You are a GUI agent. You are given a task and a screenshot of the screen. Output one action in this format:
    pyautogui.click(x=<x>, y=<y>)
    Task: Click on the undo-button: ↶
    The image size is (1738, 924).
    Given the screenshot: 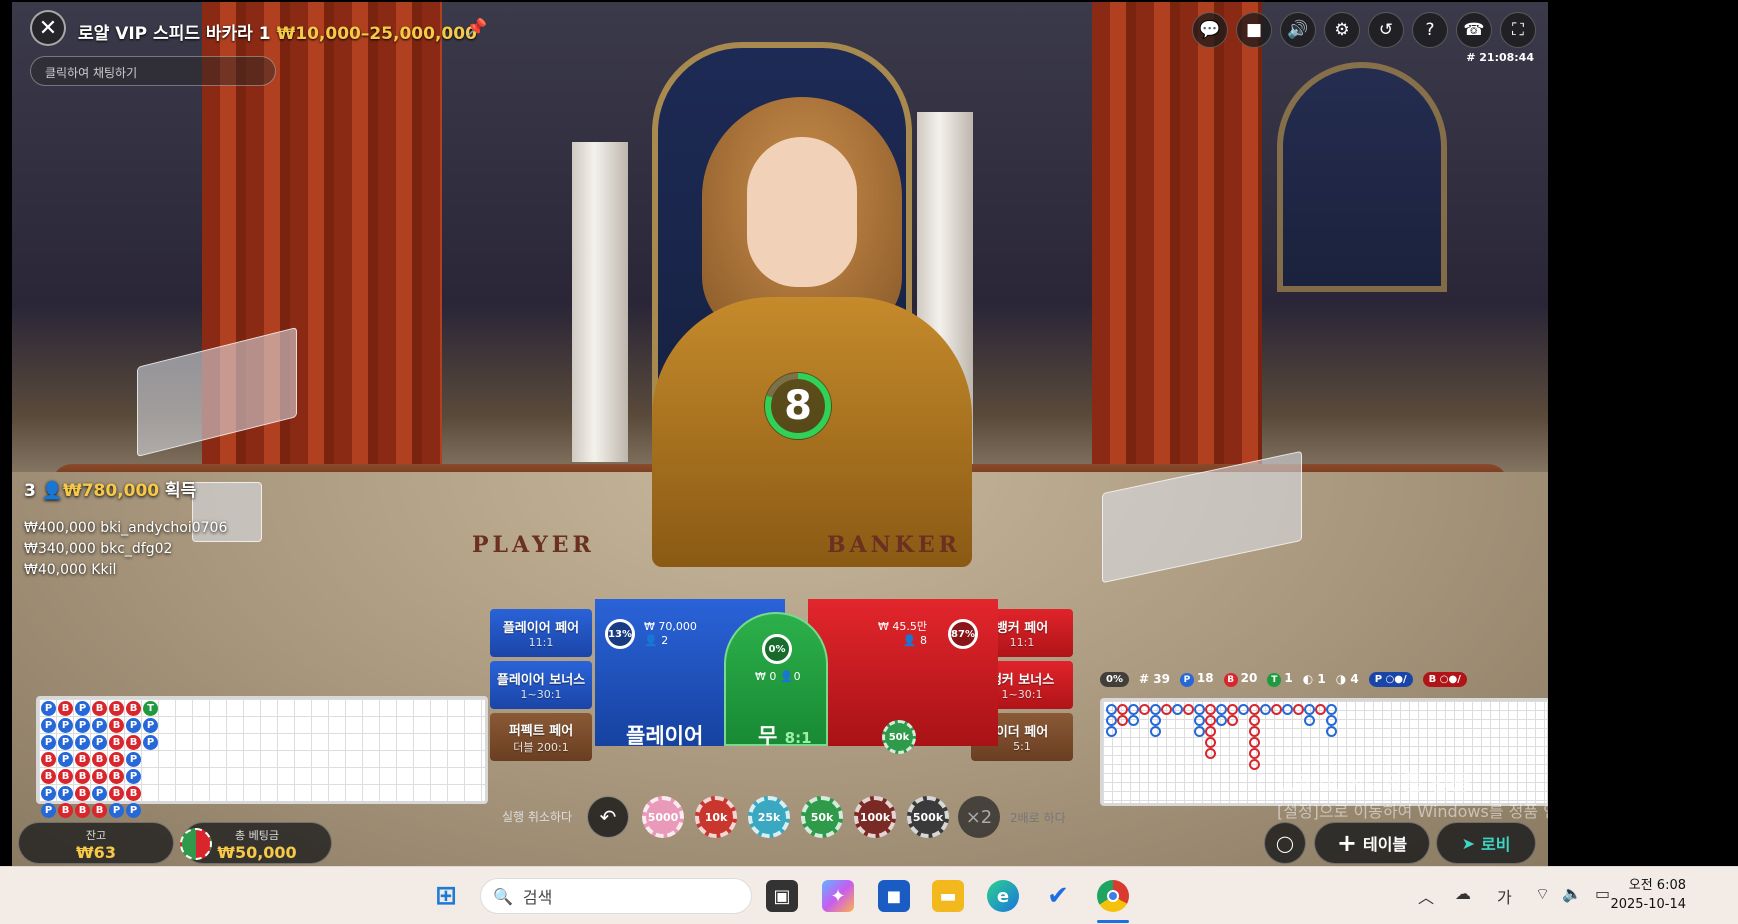 What is the action you would take?
    pyautogui.click(x=608, y=817)
    